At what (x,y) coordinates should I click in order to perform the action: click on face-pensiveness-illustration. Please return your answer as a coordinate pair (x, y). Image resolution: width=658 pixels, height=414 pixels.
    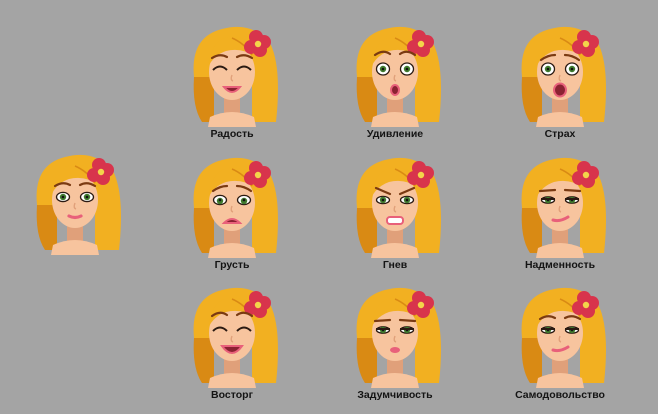
    Looking at the image, I should click on (398, 337).